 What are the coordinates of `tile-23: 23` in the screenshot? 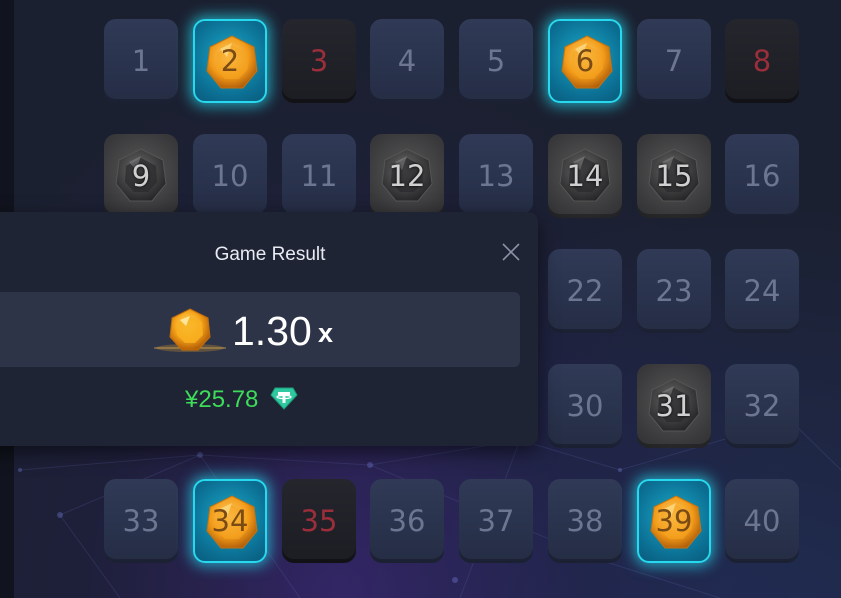 It's located at (674, 291).